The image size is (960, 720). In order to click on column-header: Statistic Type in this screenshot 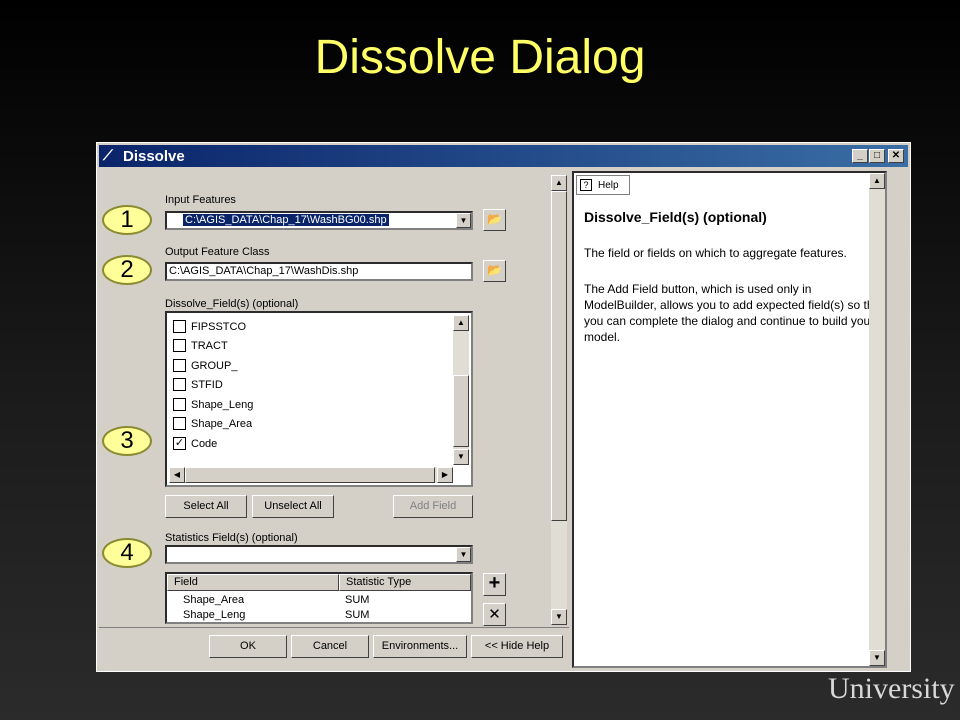, I will do `click(405, 582)`.